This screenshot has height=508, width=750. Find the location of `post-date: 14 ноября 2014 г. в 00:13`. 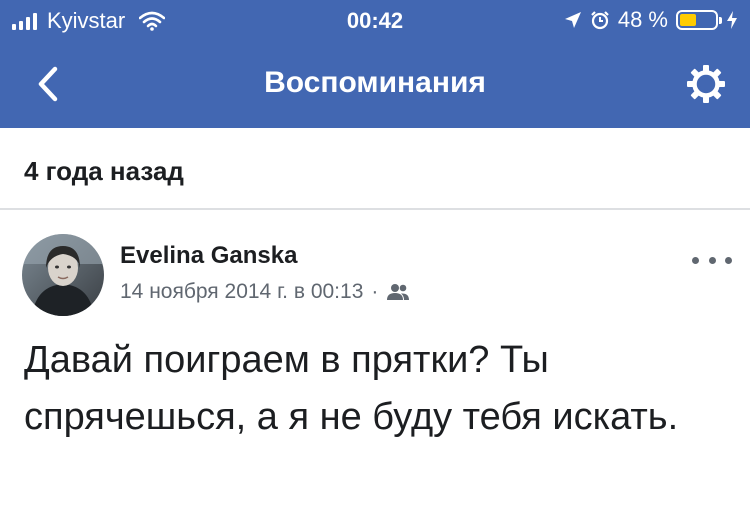

post-date: 14 ноября 2014 г. в 00:13 is located at coordinates (241, 292).